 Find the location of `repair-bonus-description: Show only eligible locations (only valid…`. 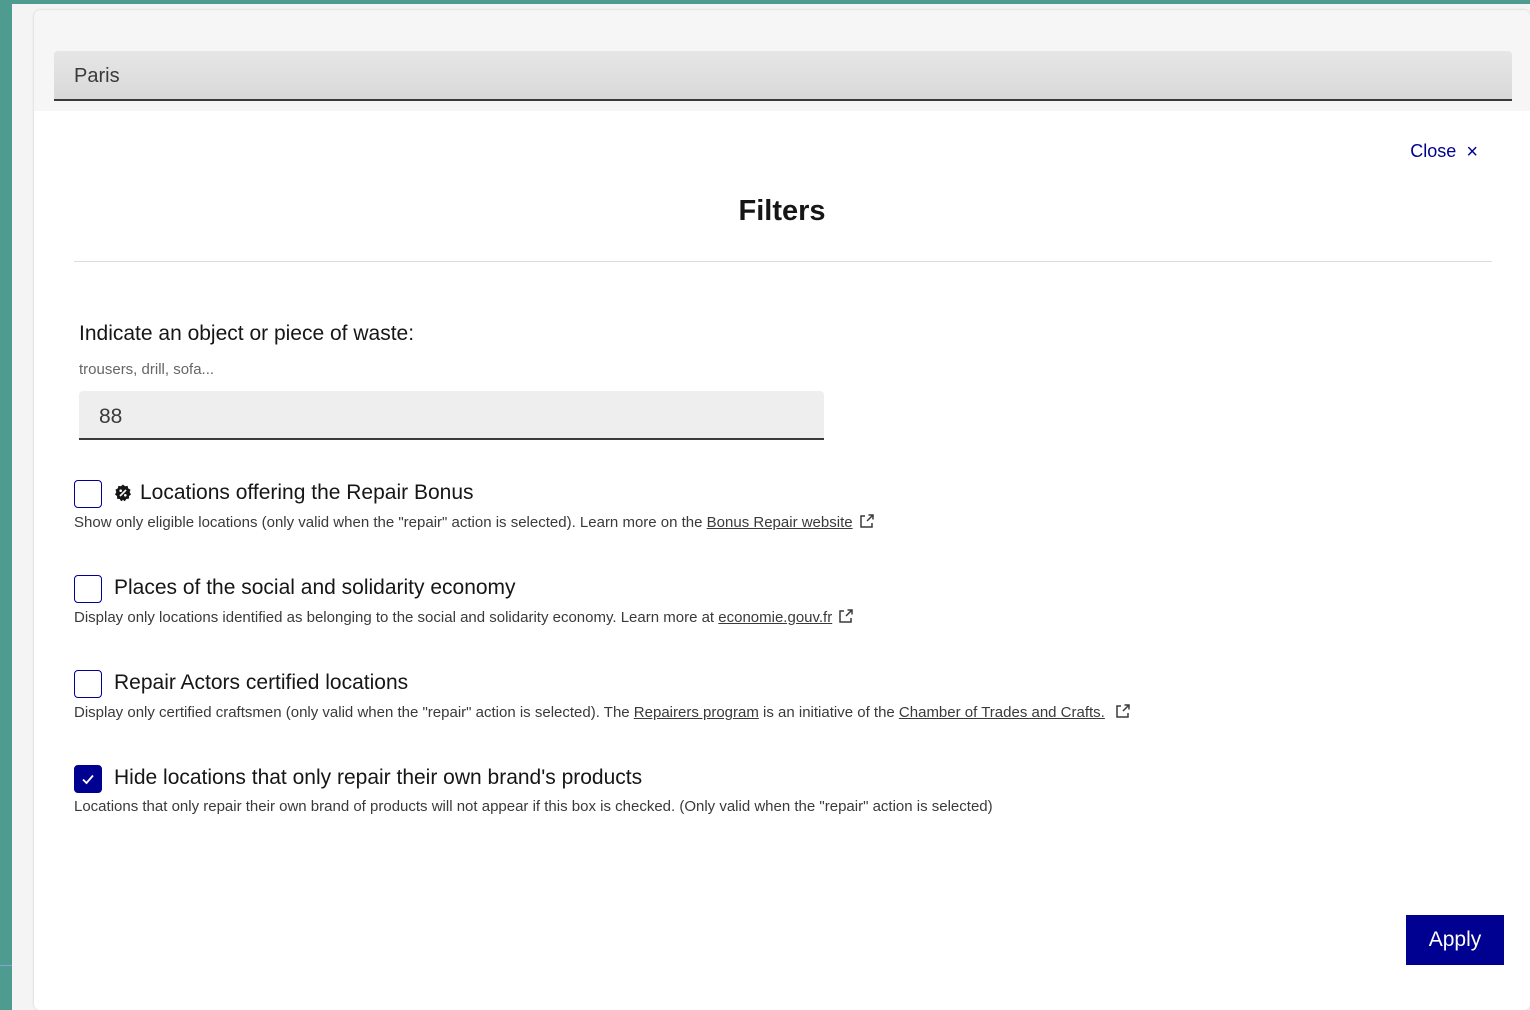

repair-bonus-description: Show only eligible locations (only valid… is located at coordinates (474, 522).